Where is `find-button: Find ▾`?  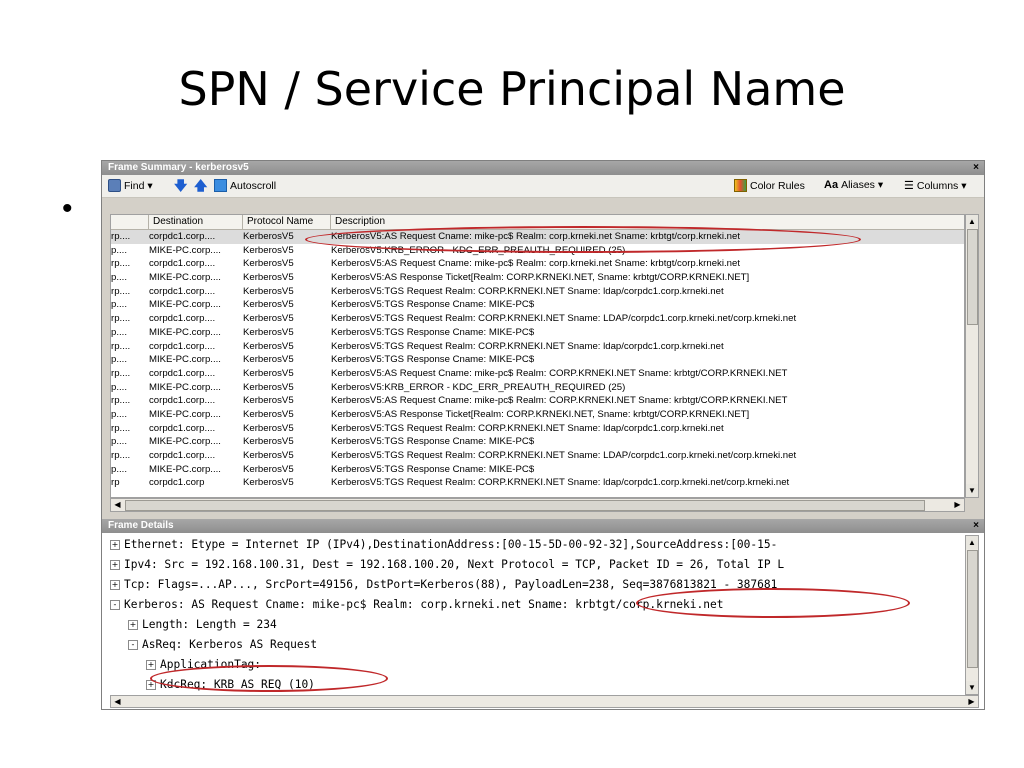 find-button: Find ▾ is located at coordinates (130, 185).